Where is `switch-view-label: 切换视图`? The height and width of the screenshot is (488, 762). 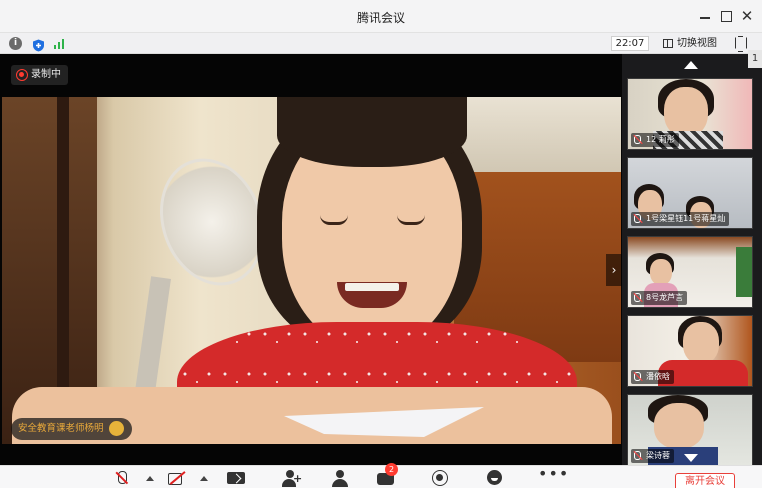
switch-view-label: 切换视图 is located at coordinates (697, 43).